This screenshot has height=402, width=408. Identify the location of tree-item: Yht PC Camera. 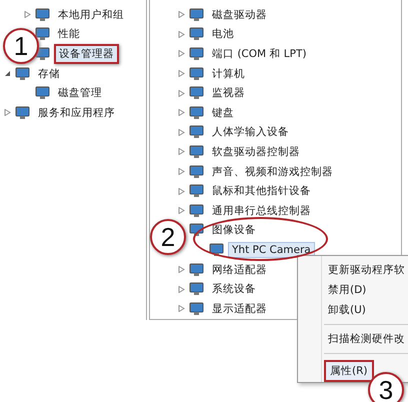
(271, 250).